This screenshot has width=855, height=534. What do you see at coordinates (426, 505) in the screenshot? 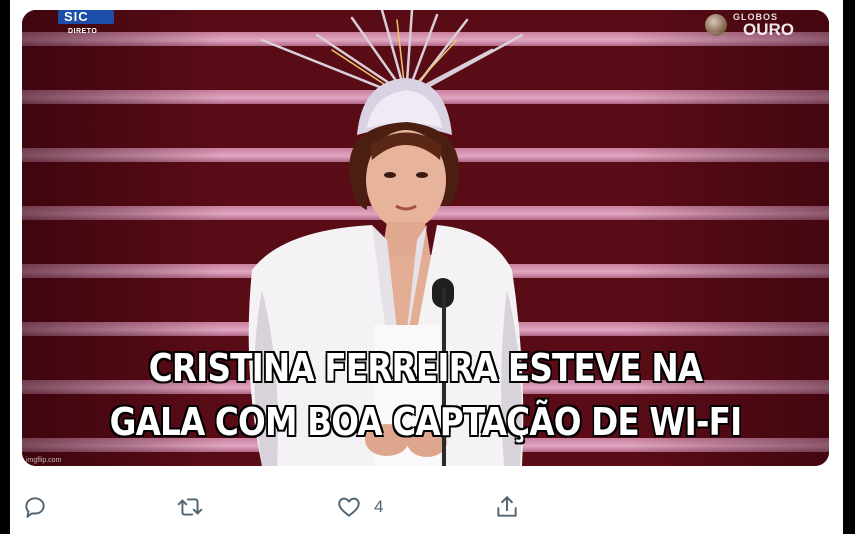
I see `tweet-action-bar: 4` at bounding box center [426, 505].